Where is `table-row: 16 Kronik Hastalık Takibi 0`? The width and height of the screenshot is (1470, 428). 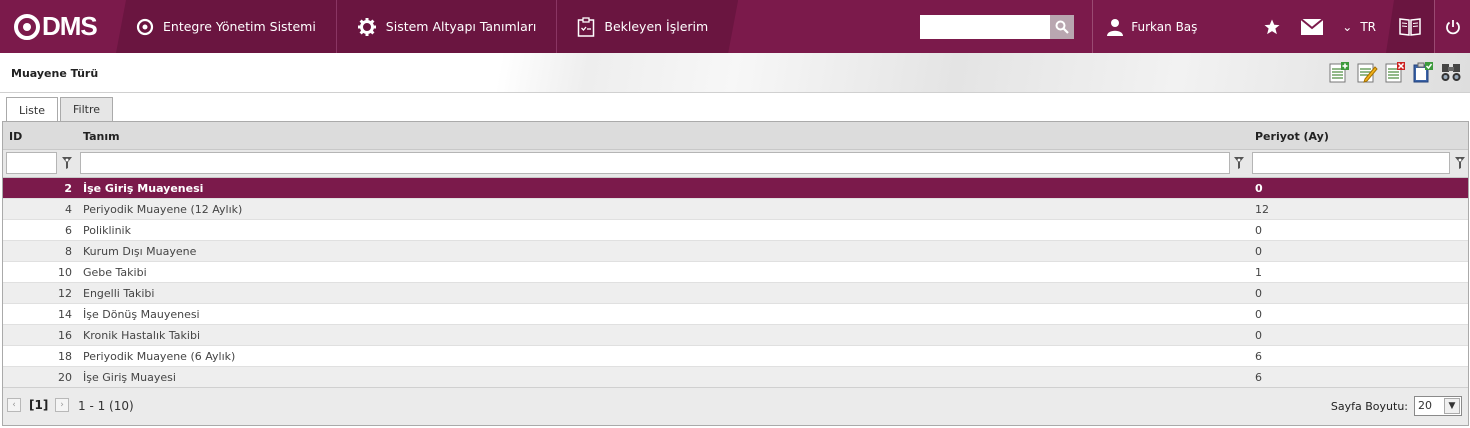 table-row: 16 Kronik Hastalık Takibi 0 is located at coordinates (735, 335).